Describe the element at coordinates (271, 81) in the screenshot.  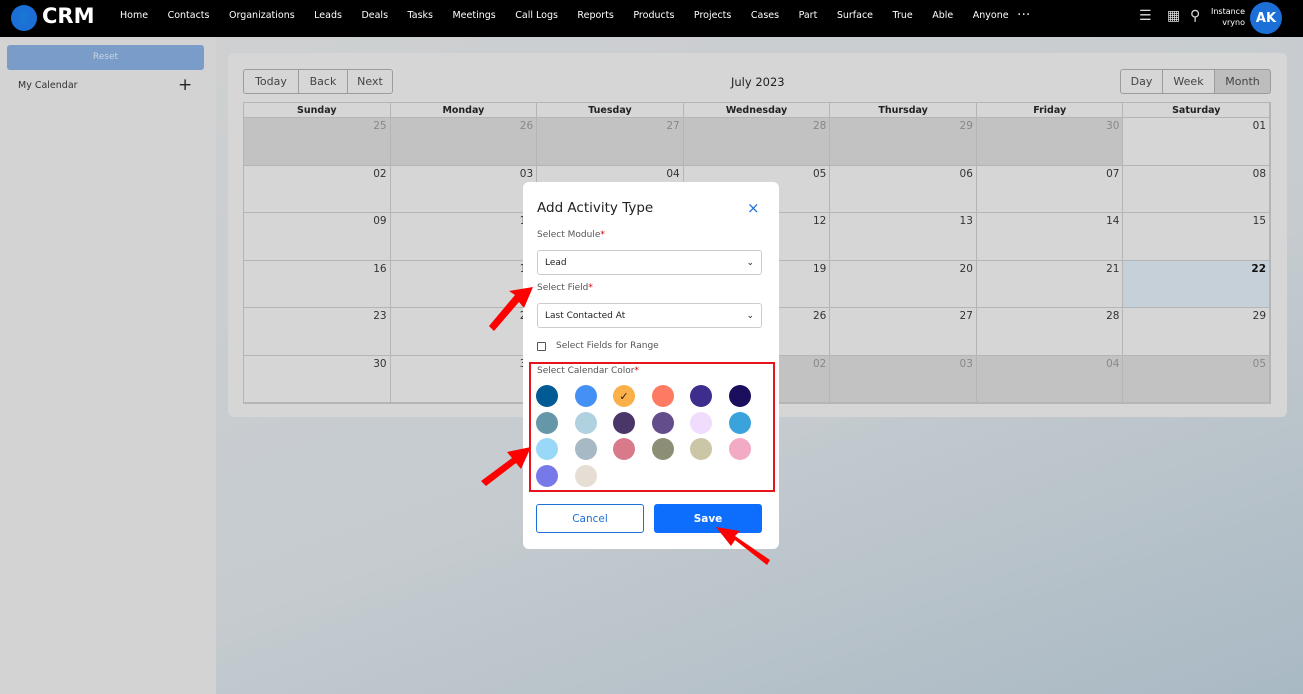
I see `today-button: Today` at that location.